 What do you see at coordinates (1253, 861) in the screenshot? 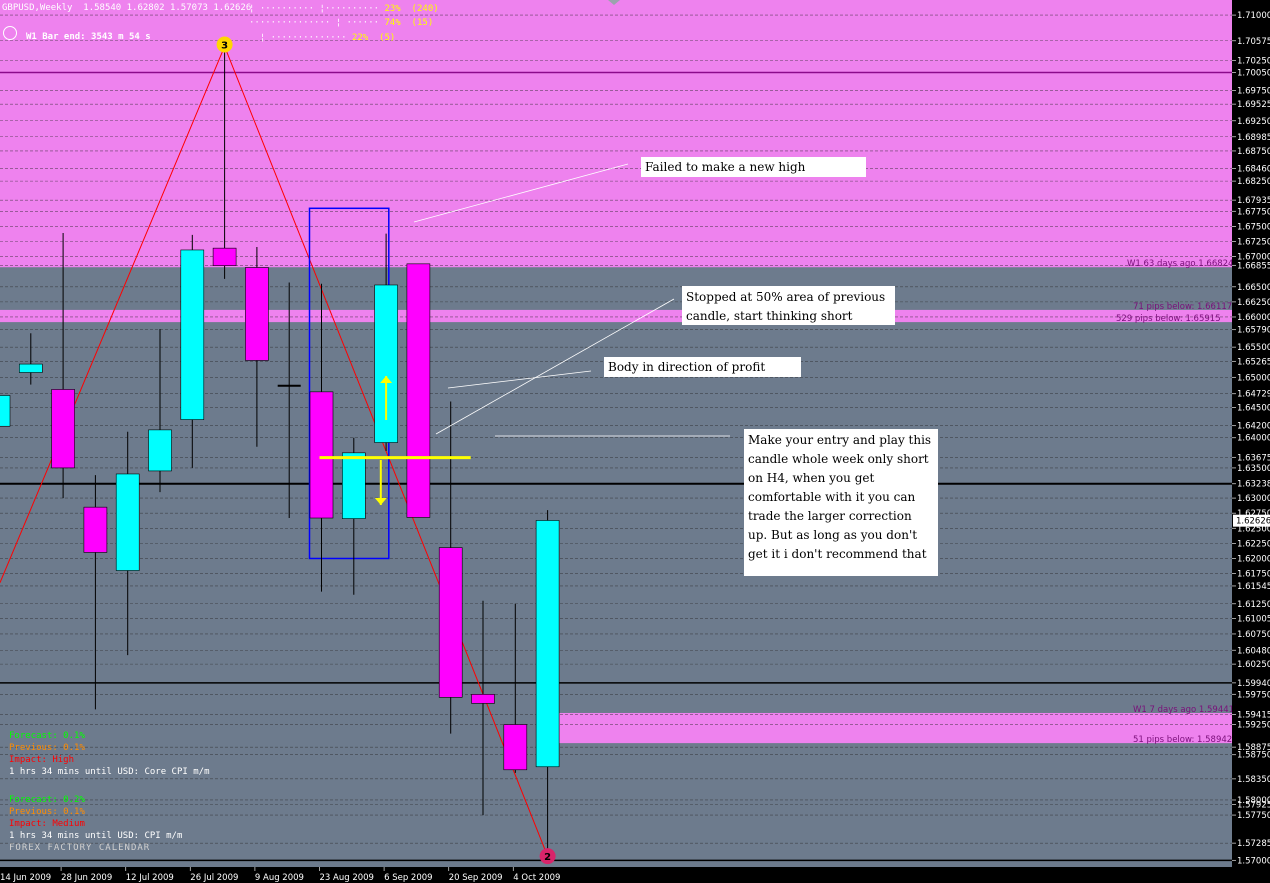
I see `price-tick-label: 1.57000` at bounding box center [1253, 861].